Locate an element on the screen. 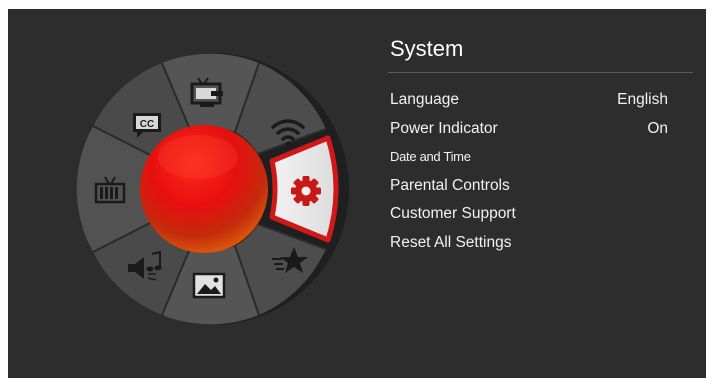  panel-title: System is located at coordinates (427, 48).